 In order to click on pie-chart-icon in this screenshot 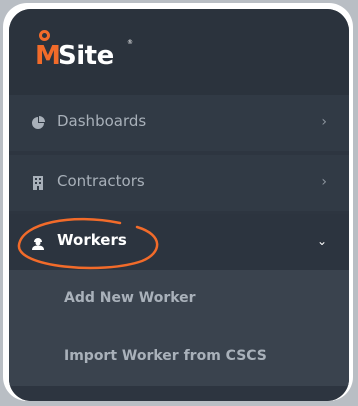, I will do `click(38, 122)`.